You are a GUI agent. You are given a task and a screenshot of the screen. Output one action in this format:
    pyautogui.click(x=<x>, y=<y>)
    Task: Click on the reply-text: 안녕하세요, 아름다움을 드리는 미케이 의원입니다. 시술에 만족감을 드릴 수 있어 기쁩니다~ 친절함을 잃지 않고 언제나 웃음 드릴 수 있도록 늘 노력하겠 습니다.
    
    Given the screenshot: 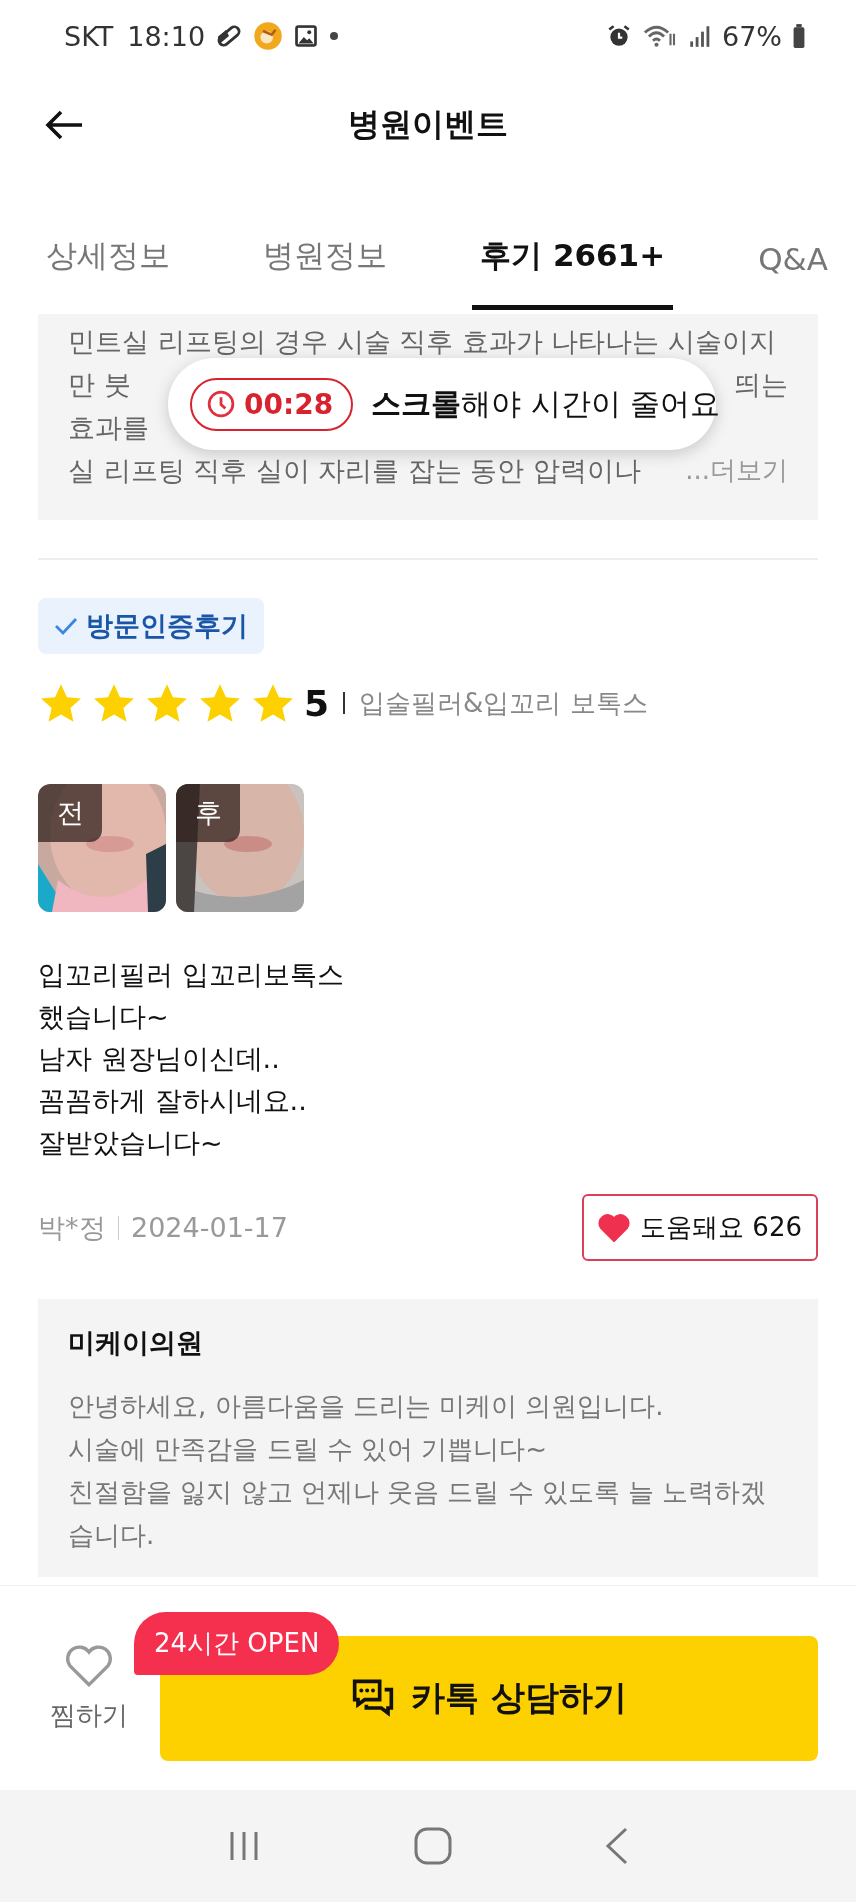 What is the action you would take?
    pyautogui.click(x=418, y=1471)
    